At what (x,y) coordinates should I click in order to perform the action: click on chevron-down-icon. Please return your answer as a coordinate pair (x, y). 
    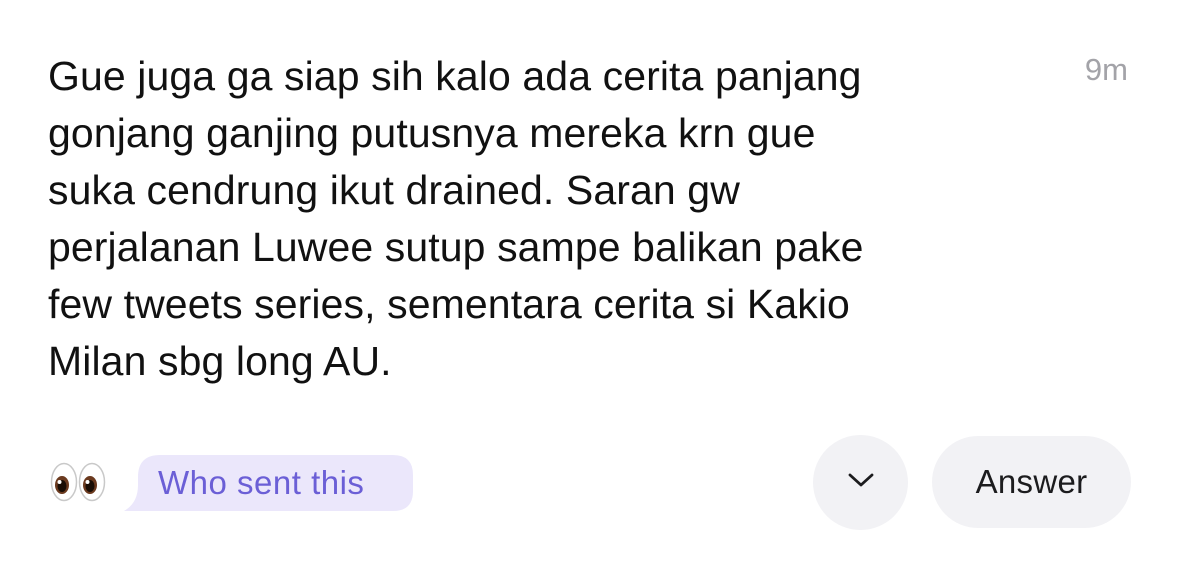
    Looking at the image, I should click on (861, 482).